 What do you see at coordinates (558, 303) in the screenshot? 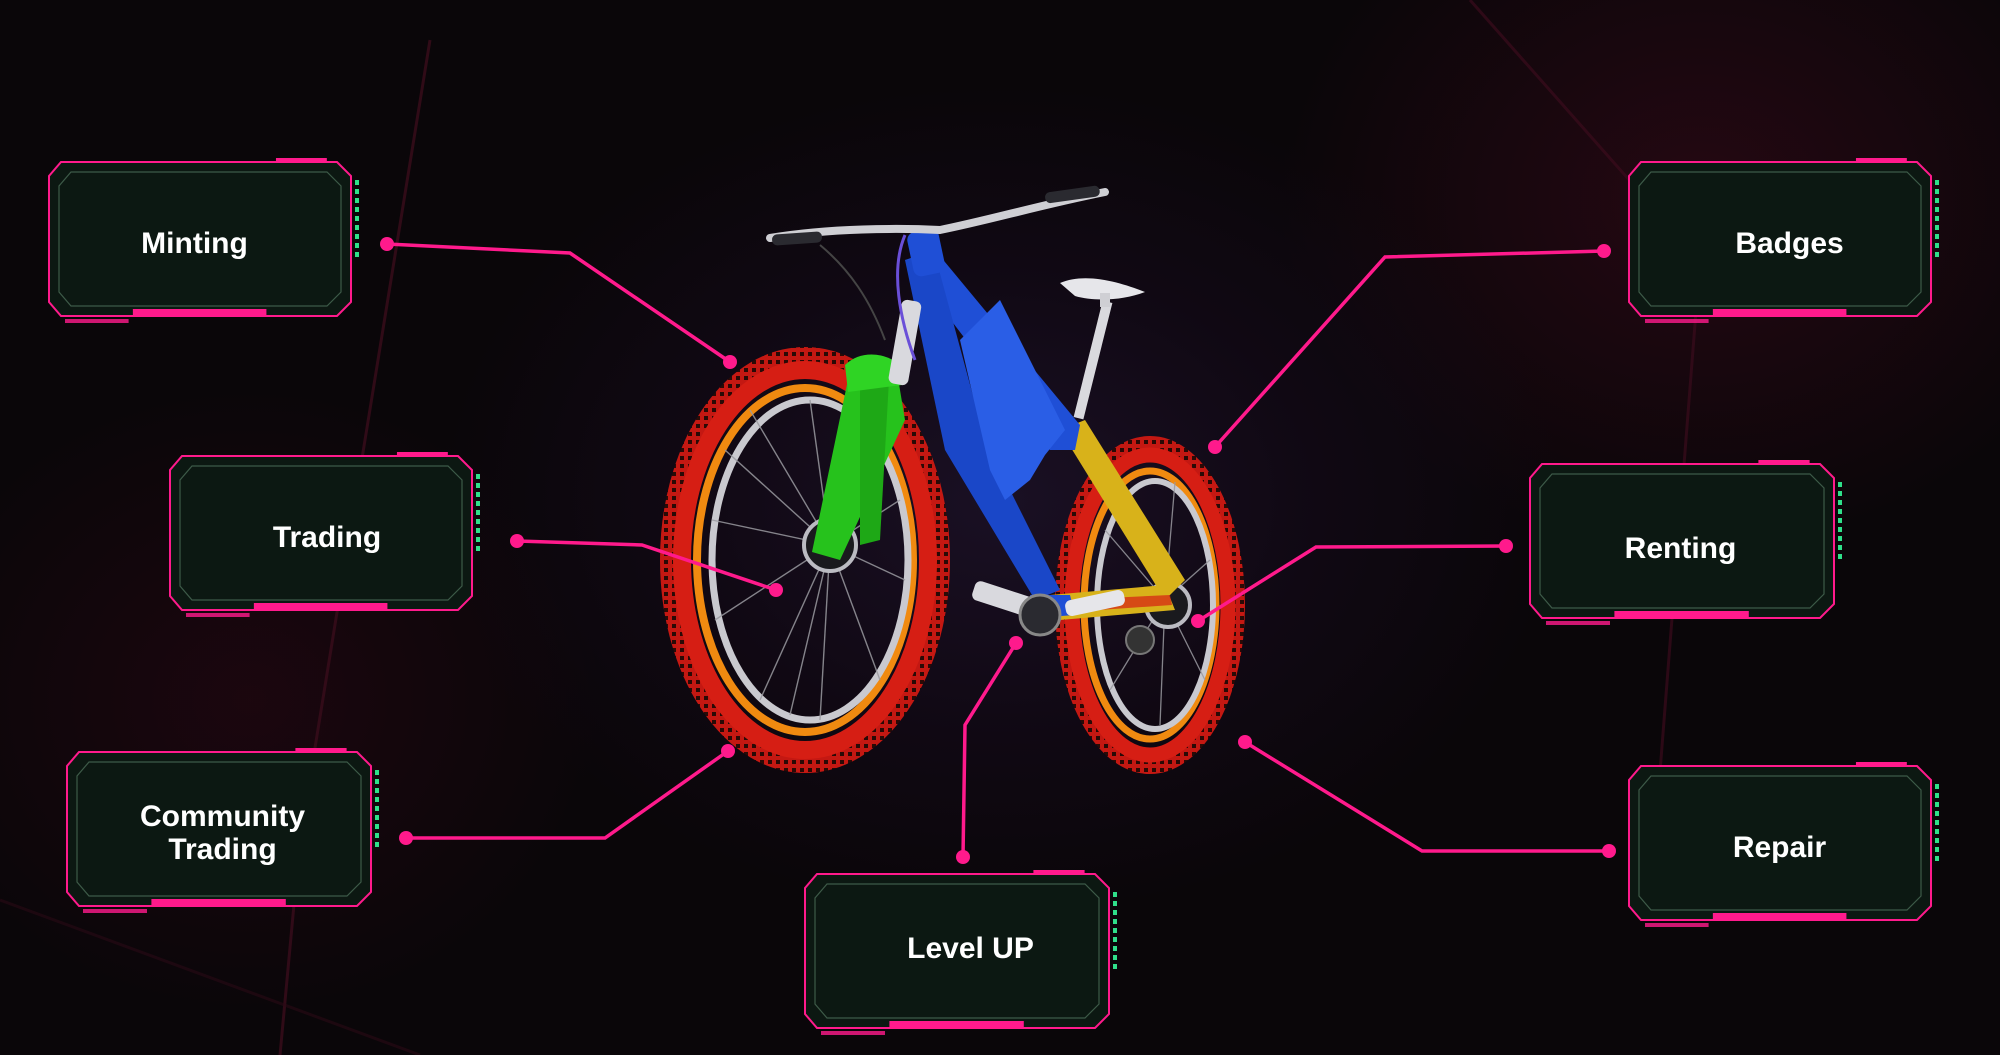
I see `connector-minting` at bounding box center [558, 303].